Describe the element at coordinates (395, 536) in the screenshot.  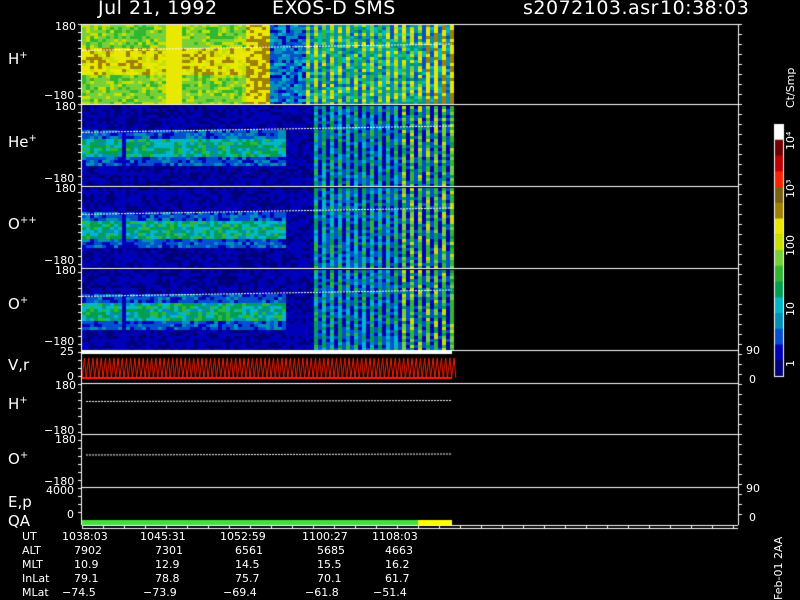
I see `footer-value: 1108:03` at that location.